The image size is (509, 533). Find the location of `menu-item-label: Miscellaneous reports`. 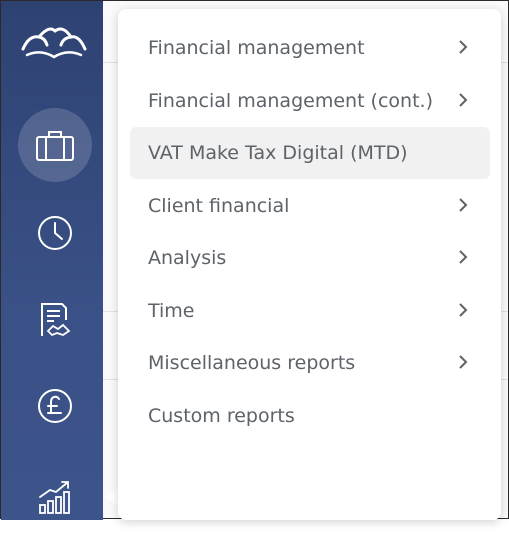

menu-item-label: Miscellaneous reports is located at coordinates (252, 363).